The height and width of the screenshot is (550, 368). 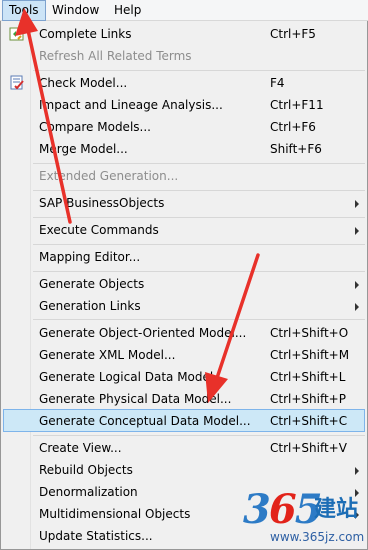 I want to click on menu-item-sap-businessobjects: SAP BusinessObjects, so click(x=184, y=203).